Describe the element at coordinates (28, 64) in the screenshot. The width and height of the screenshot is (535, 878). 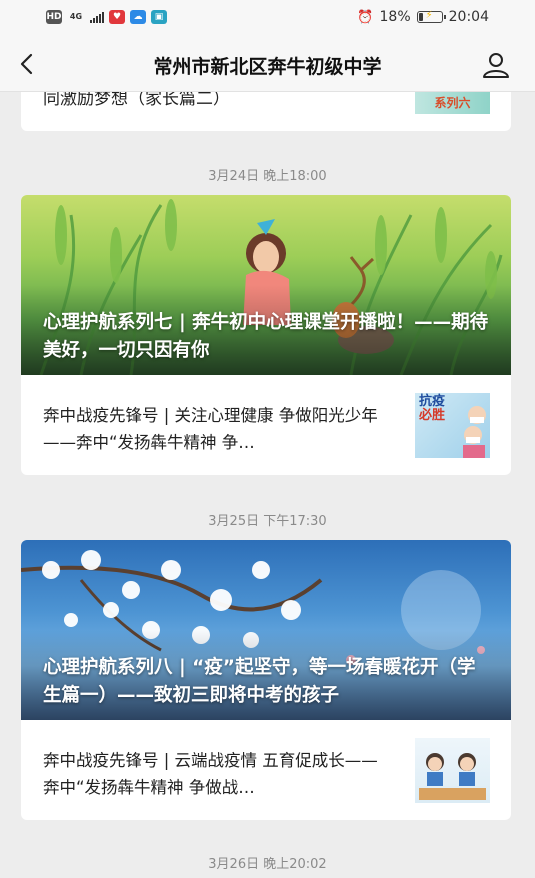
I see `chevron-left-icon` at that location.